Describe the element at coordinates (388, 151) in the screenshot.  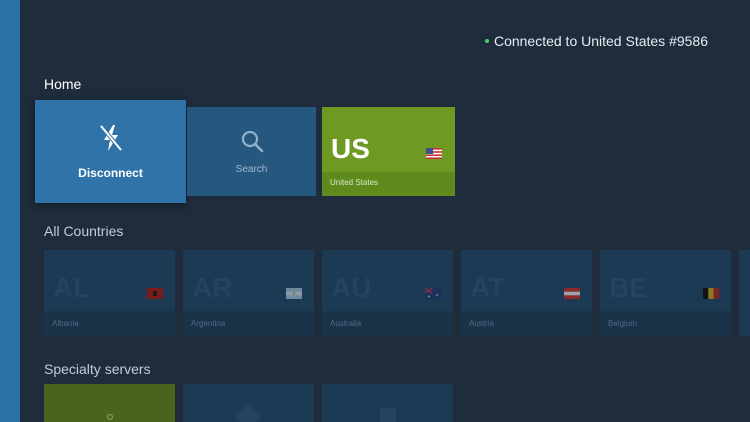
I see `current-country-tile: US United States` at that location.